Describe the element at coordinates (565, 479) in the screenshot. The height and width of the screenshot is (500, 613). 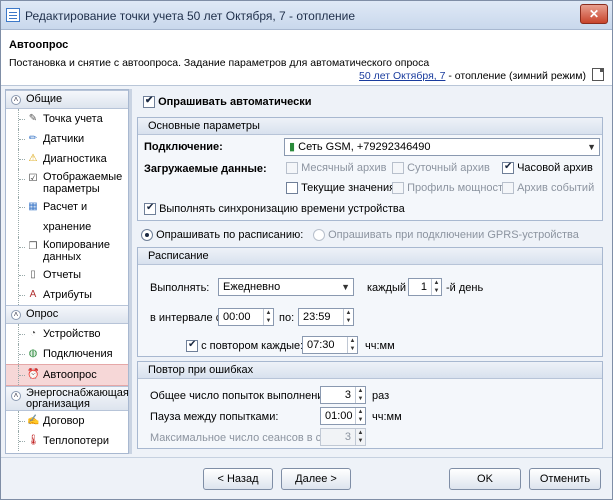
I see `cancel-button: Отменить` at that location.